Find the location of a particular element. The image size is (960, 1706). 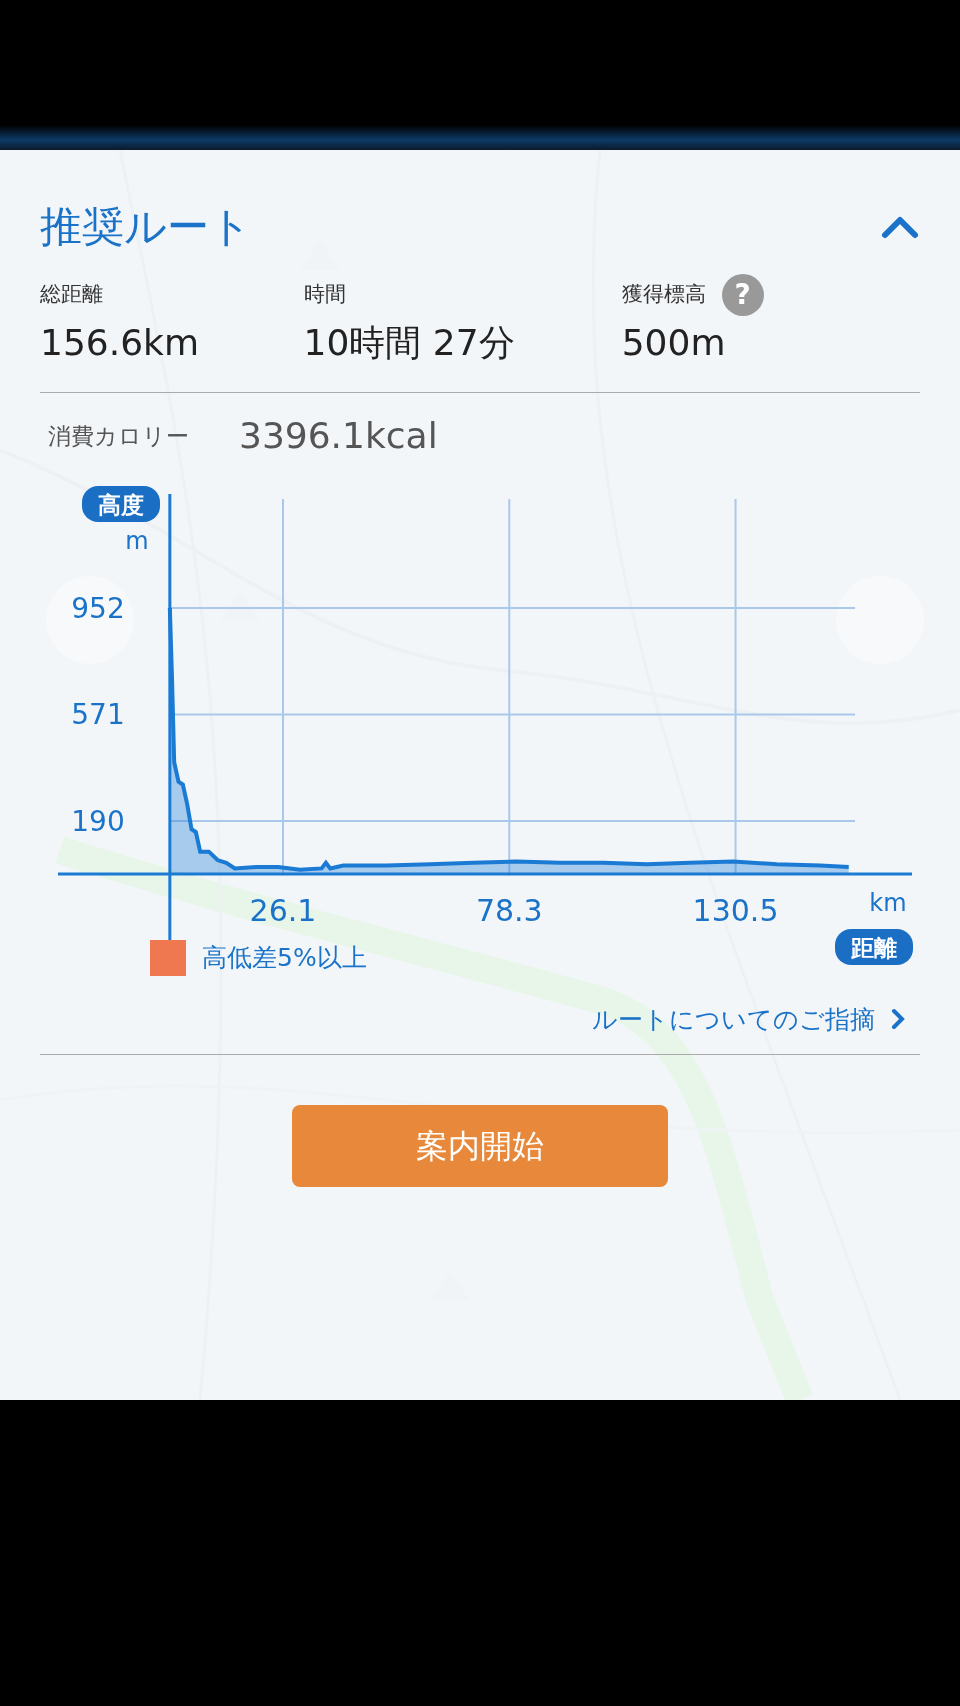

y-axis-title: 高度 is located at coordinates (121, 505).